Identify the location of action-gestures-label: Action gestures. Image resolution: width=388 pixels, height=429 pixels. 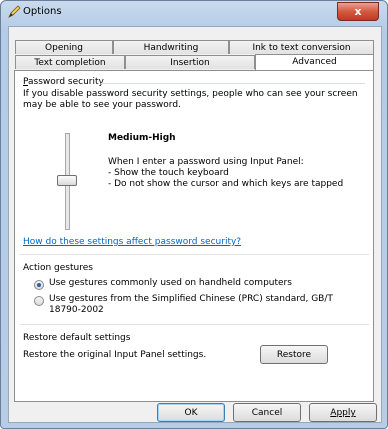
(58, 268).